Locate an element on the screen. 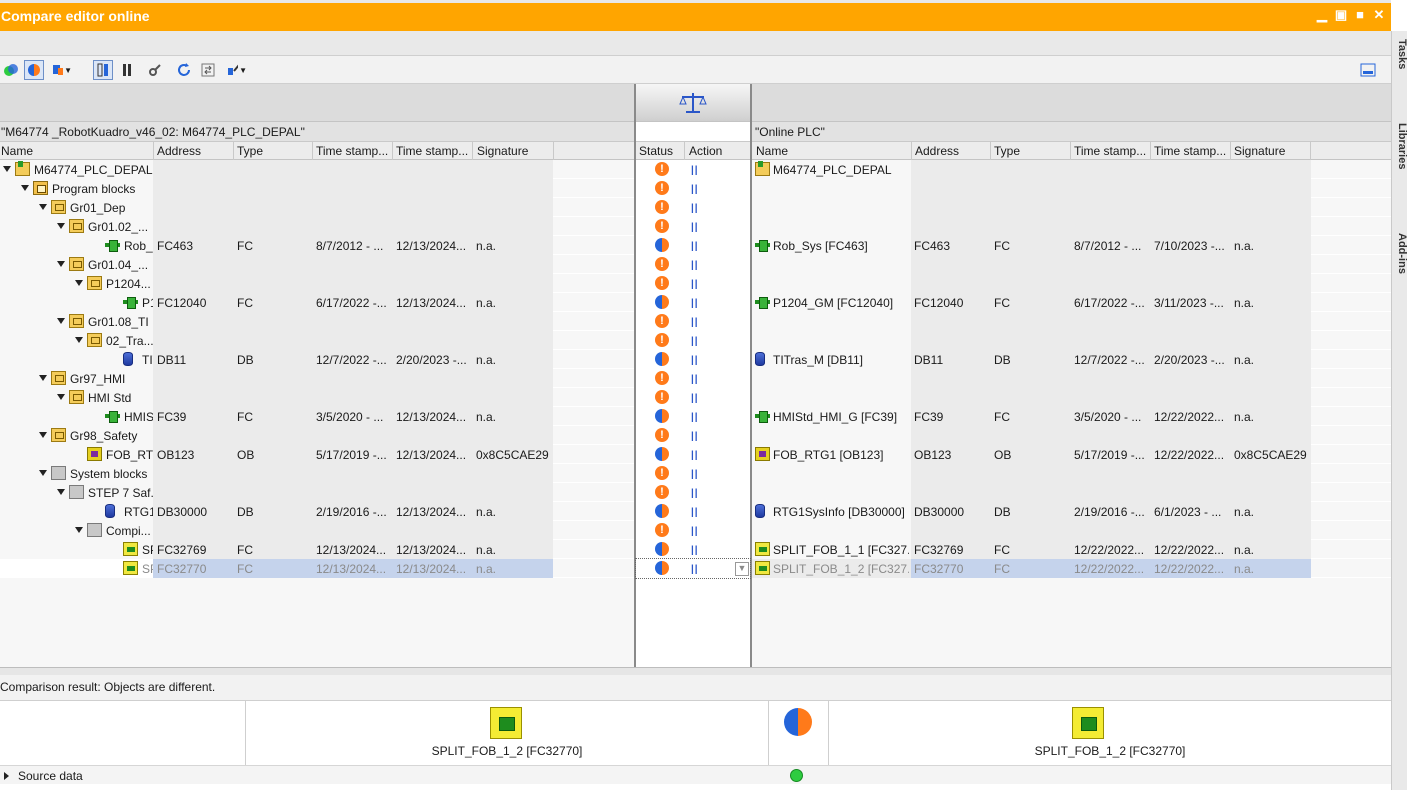 The width and height of the screenshot is (1407, 790). minimize-icon: ▁ is located at coordinates (1322, 15).